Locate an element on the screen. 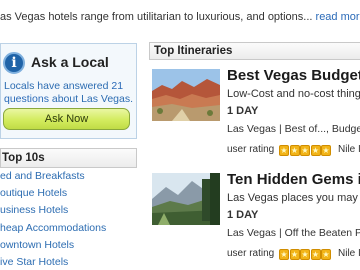 This screenshot has width=360, height=270. read-more-link: read more is located at coordinates (338, 17).